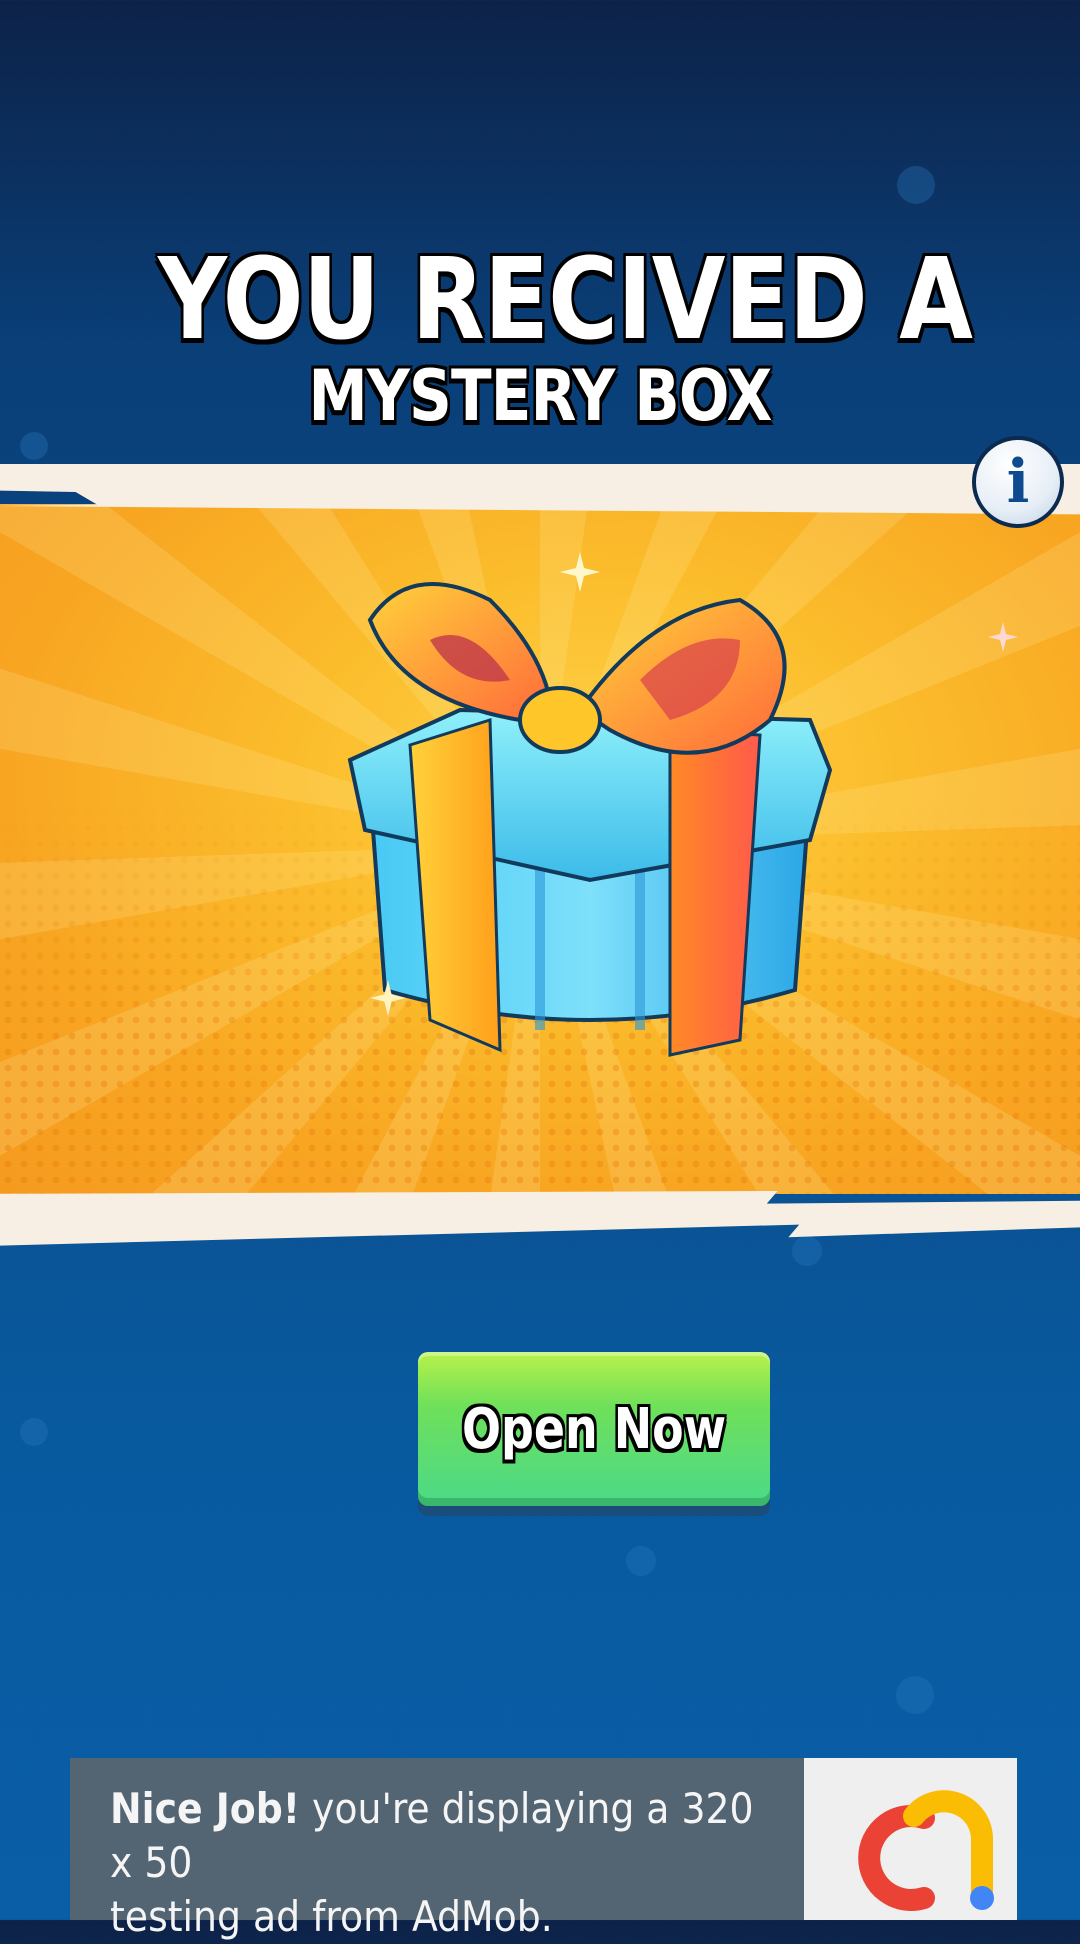  I want to click on open-now-label: Open Now, so click(594, 1429).